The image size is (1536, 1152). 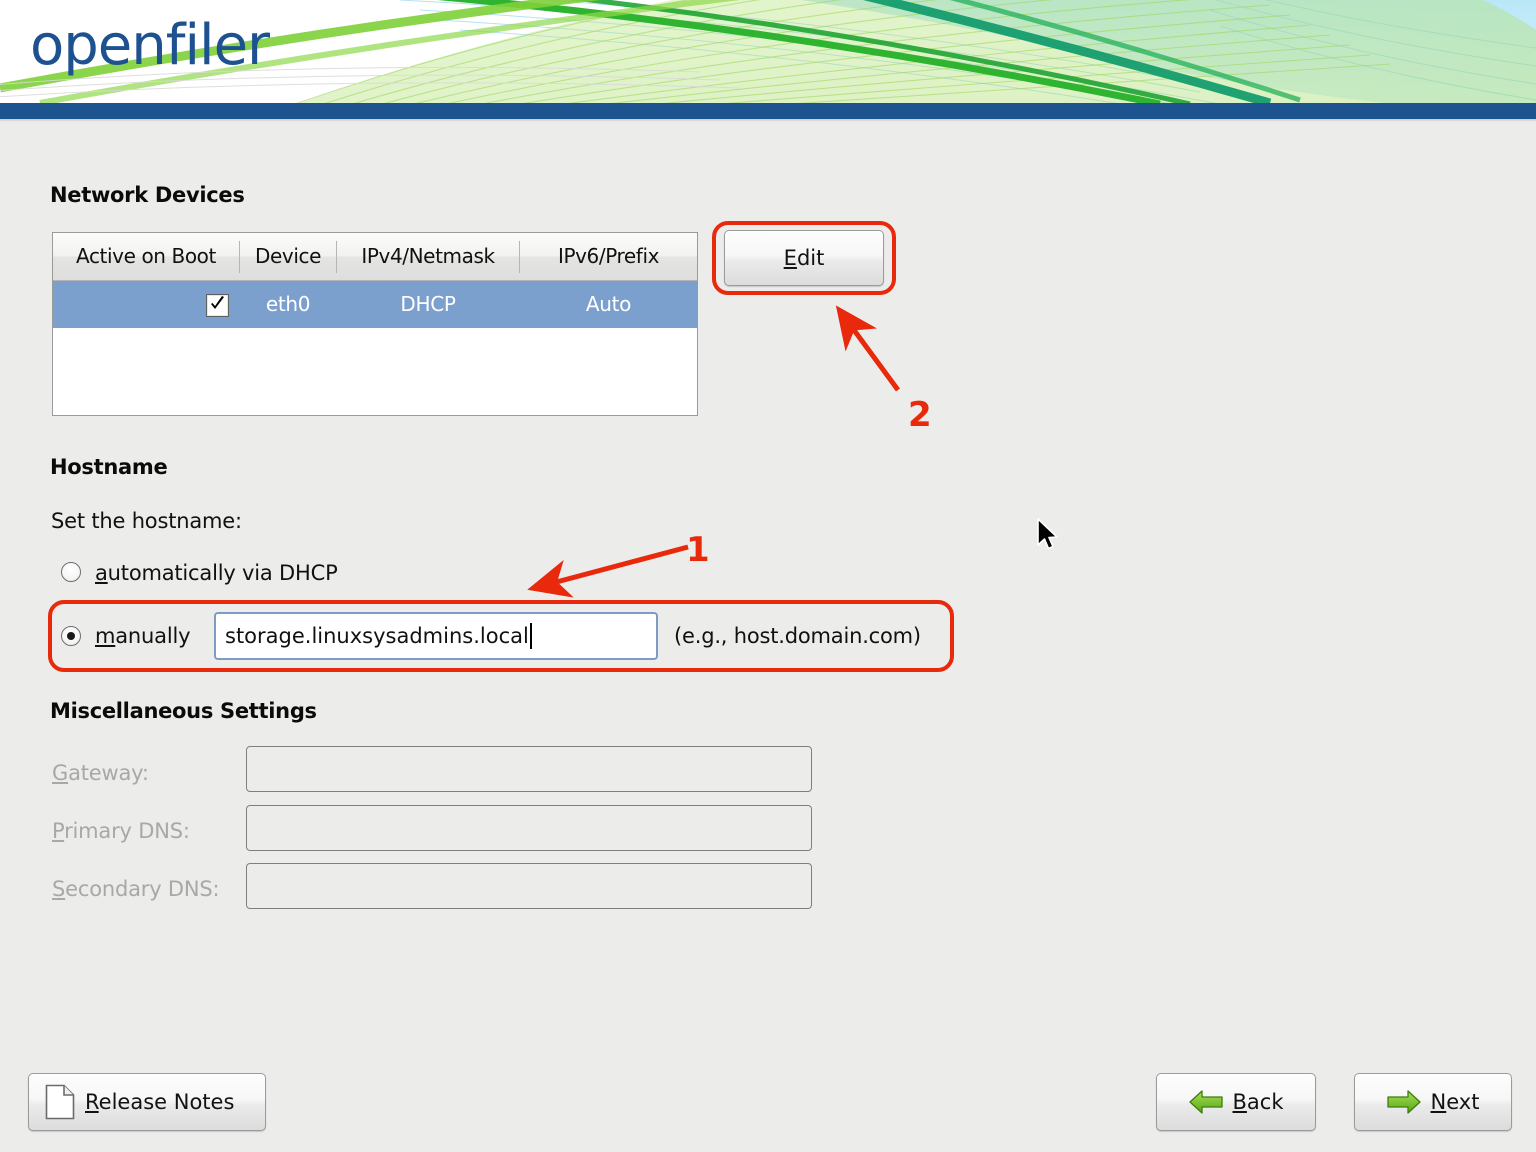 What do you see at coordinates (160, 1102) in the screenshot?
I see `release-notes-label: Release Notes` at bounding box center [160, 1102].